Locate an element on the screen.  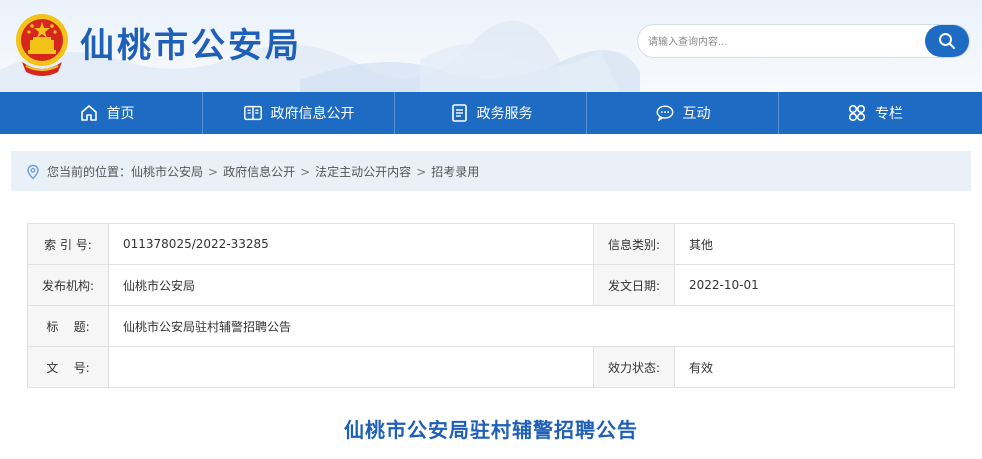
table-row: 索 引 号: 011378025/2022-33285 信息类别: 其他 is located at coordinates (491, 244).